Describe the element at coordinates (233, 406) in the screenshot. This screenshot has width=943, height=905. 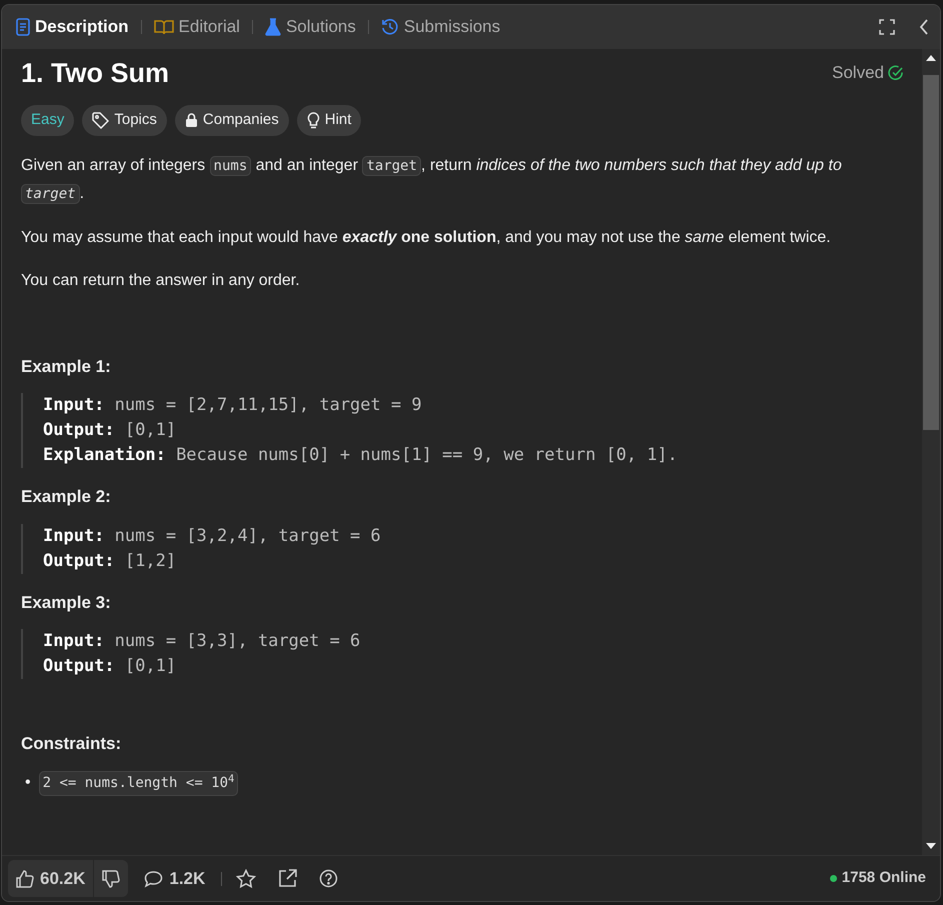
I see `example-line: Input: nums = [2,7,11,15], target = 9` at that location.